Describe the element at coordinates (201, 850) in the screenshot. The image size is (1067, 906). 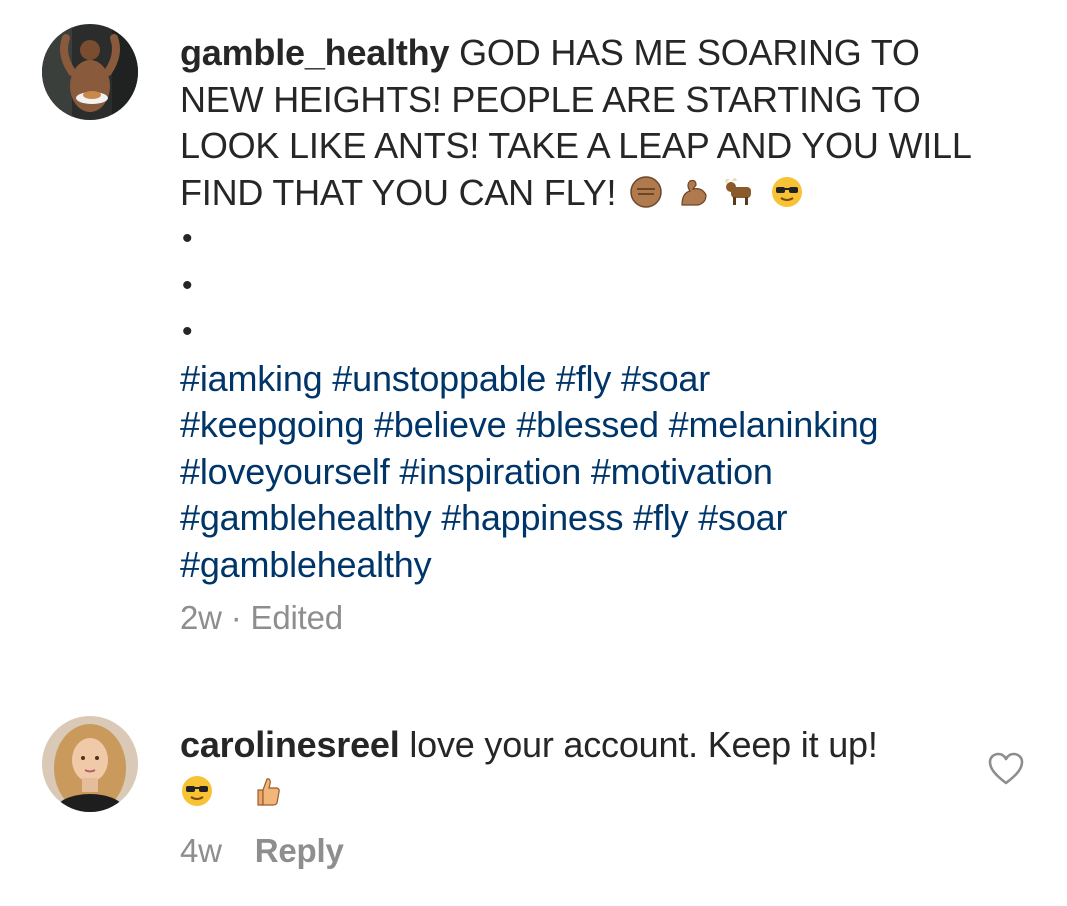
I see `timestamp: 4w` at that location.